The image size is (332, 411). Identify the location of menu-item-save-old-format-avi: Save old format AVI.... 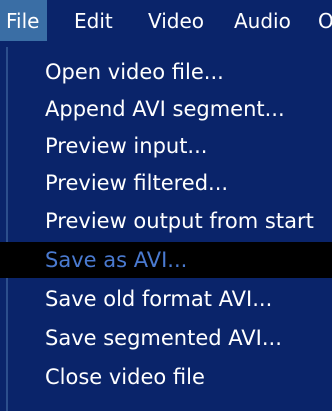
(166, 299).